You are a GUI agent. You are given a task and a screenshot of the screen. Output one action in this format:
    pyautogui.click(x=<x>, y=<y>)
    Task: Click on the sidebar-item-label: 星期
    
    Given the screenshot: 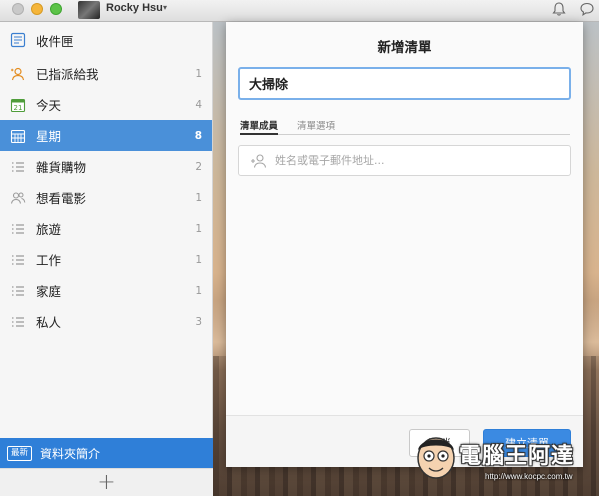 What is the action you would take?
    pyautogui.click(x=49, y=136)
    